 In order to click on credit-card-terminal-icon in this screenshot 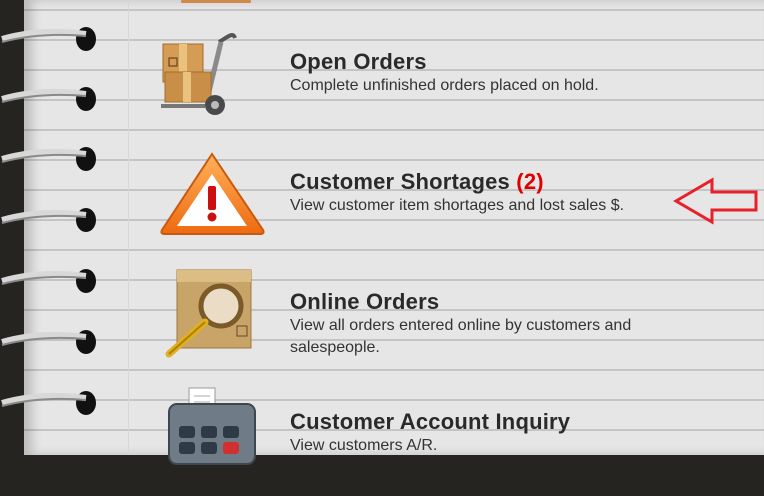, I will do `click(212, 426)`.